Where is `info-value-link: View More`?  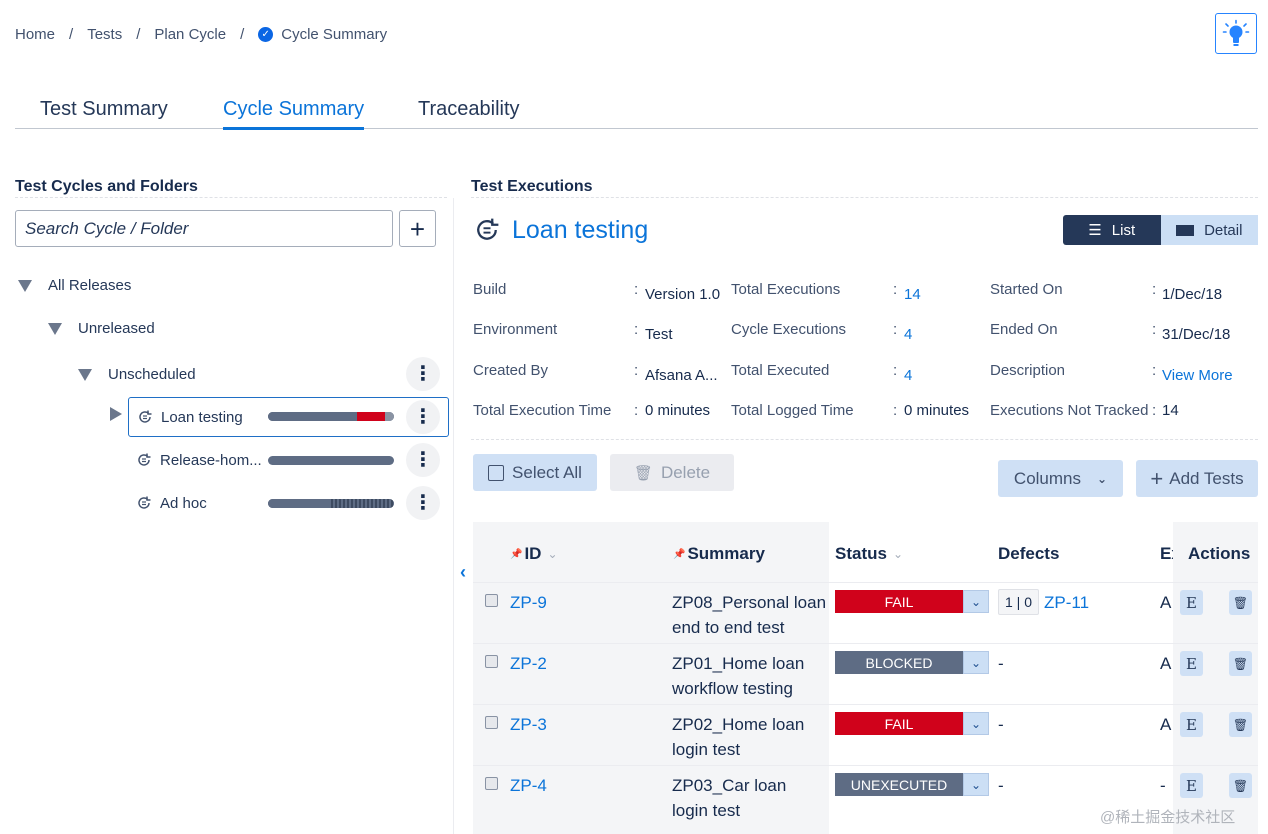 info-value-link: View More is located at coordinates (1197, 375).